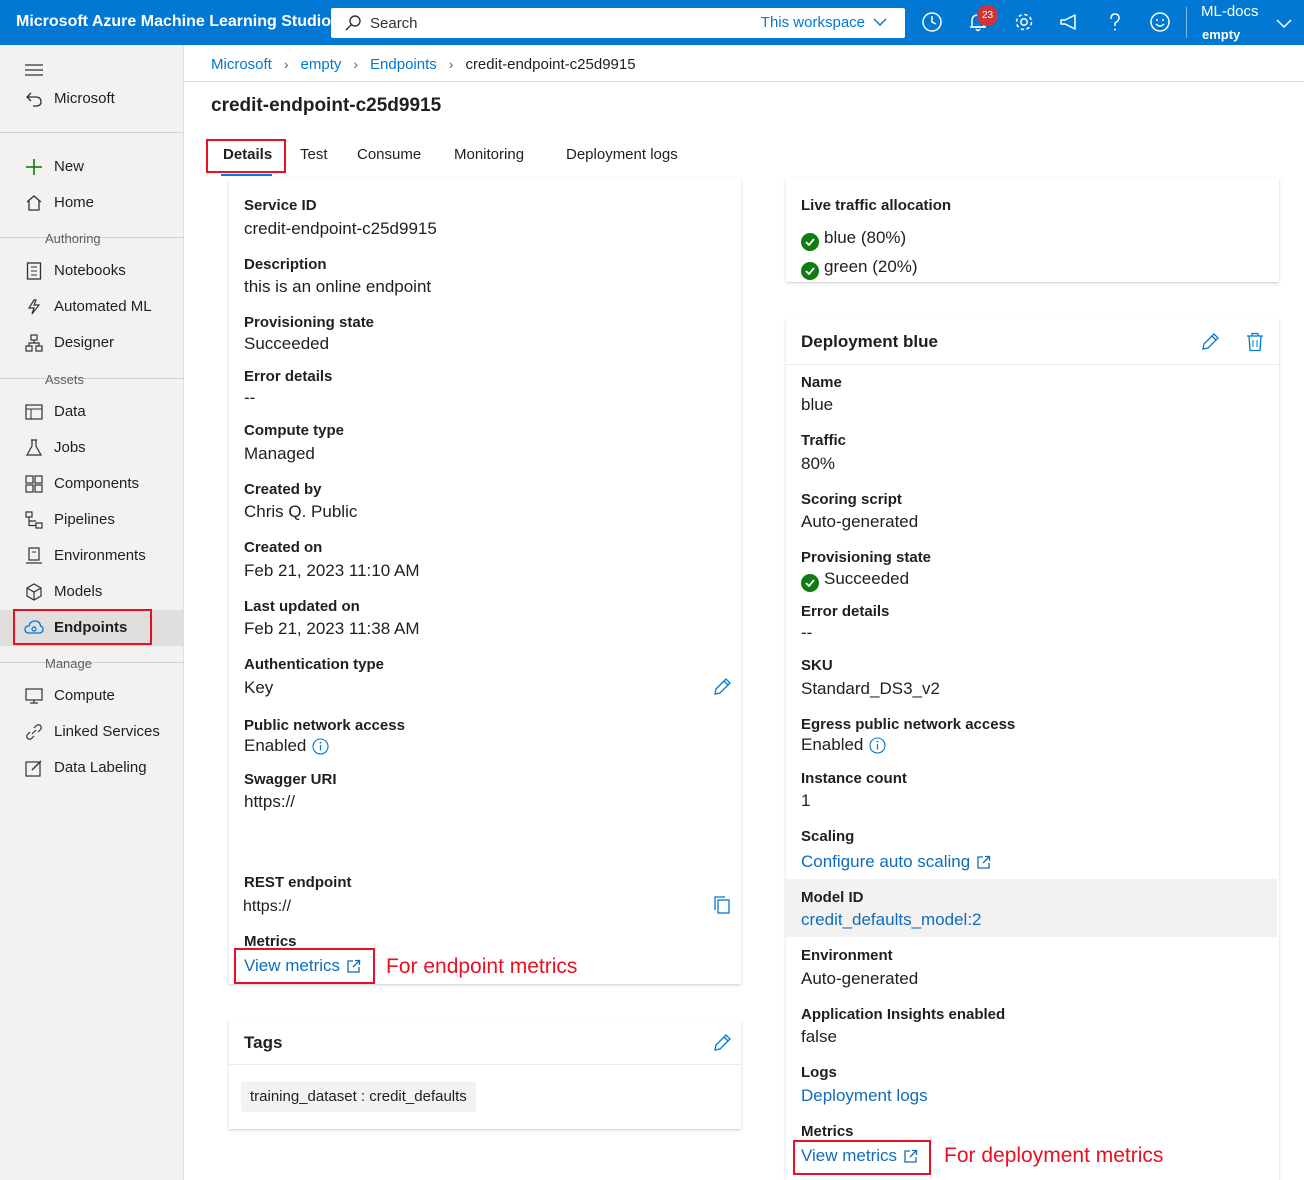  I want to click on copy-icon, so click(722, 907).